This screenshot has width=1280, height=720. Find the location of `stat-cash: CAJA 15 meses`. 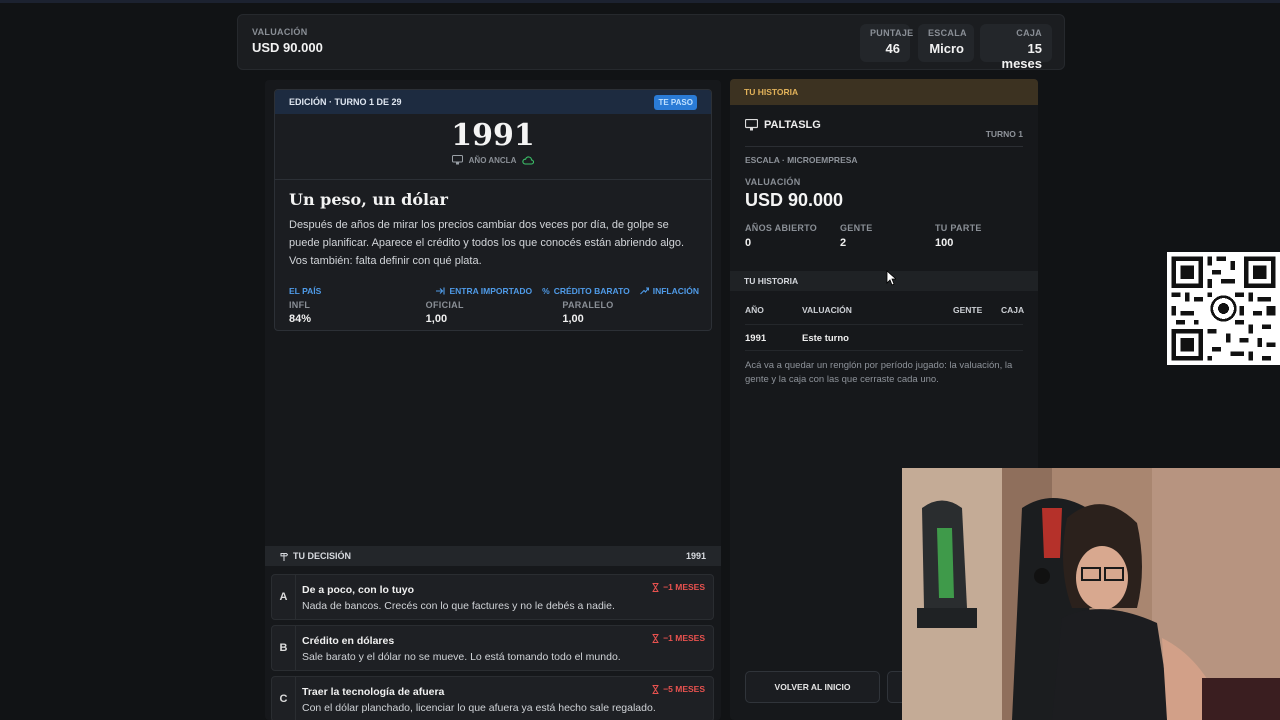

stat-cash: CAJA 15 meses is located at coordinates (1016, 47).